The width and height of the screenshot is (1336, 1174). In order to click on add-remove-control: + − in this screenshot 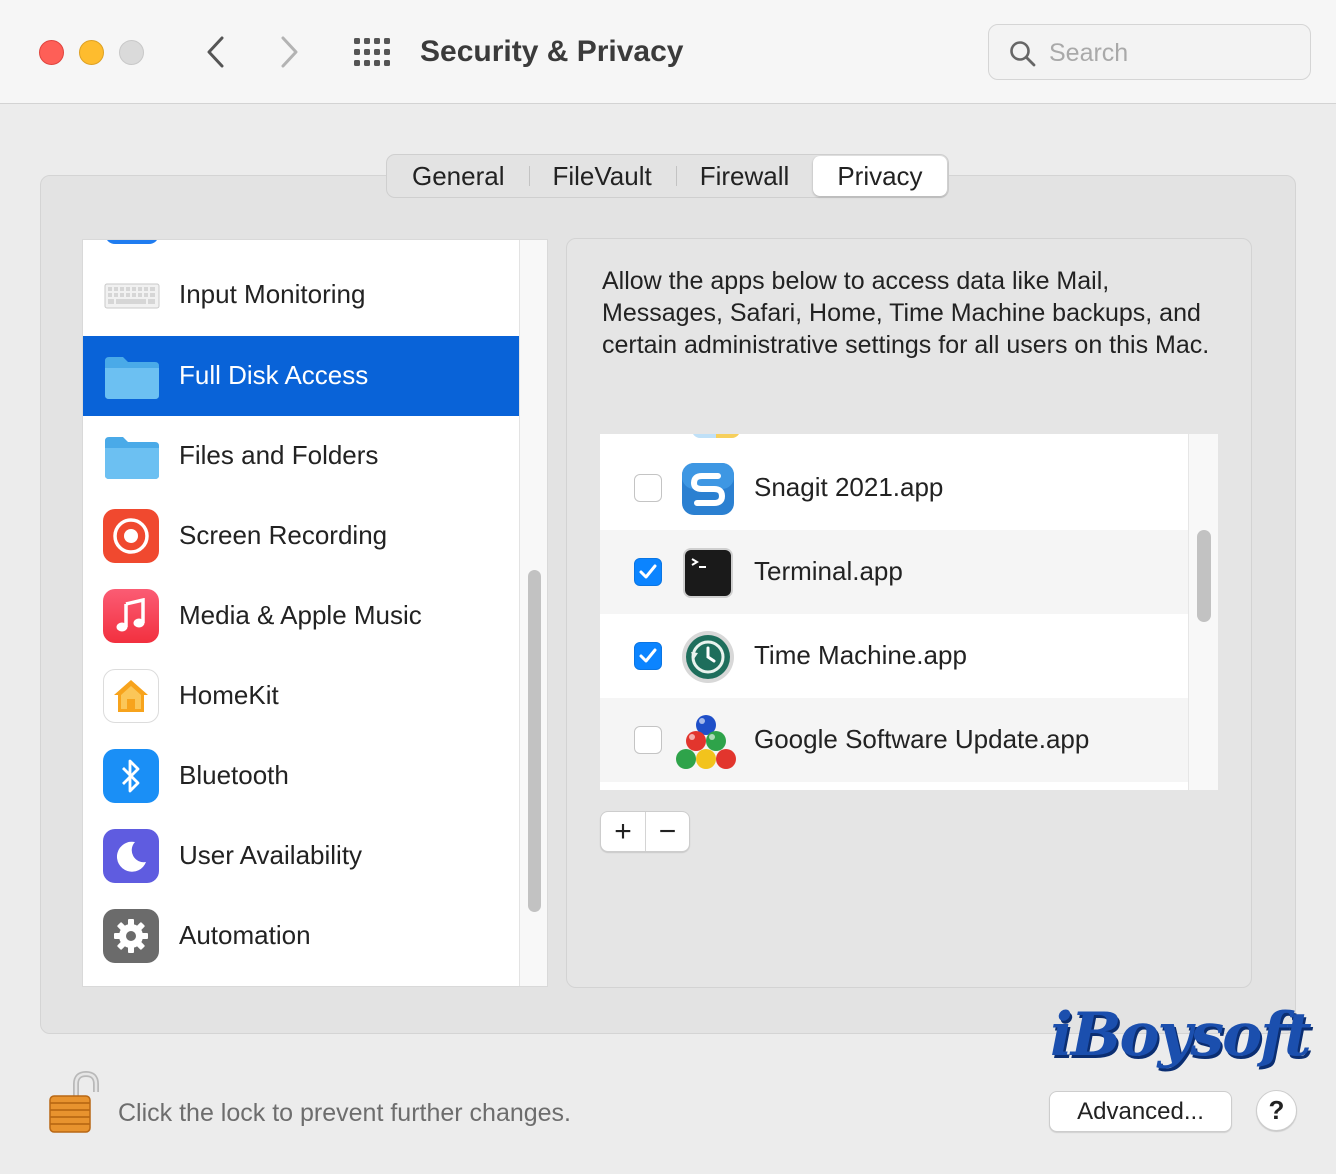, I will do `click(645, 831)`.